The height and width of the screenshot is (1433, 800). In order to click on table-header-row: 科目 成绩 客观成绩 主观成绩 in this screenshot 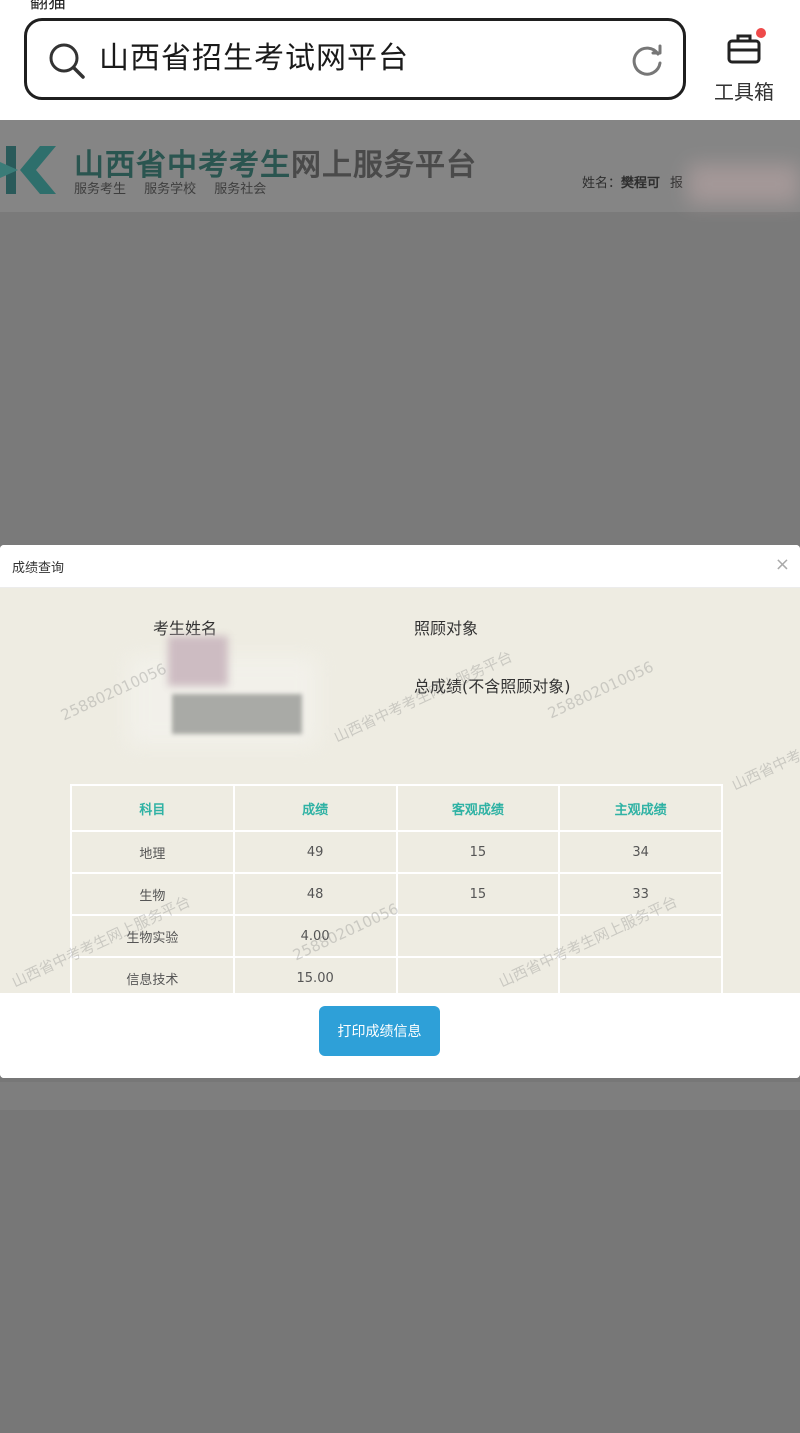, I will do `click(396, 808)`.